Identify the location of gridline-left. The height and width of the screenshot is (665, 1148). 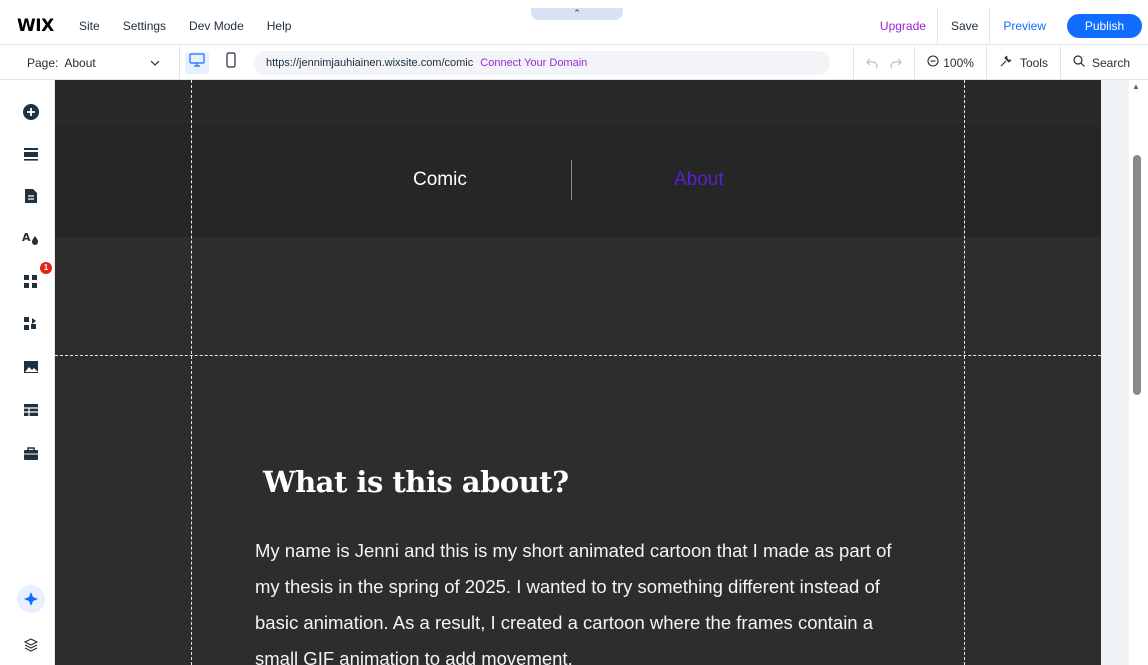
(191, 372).